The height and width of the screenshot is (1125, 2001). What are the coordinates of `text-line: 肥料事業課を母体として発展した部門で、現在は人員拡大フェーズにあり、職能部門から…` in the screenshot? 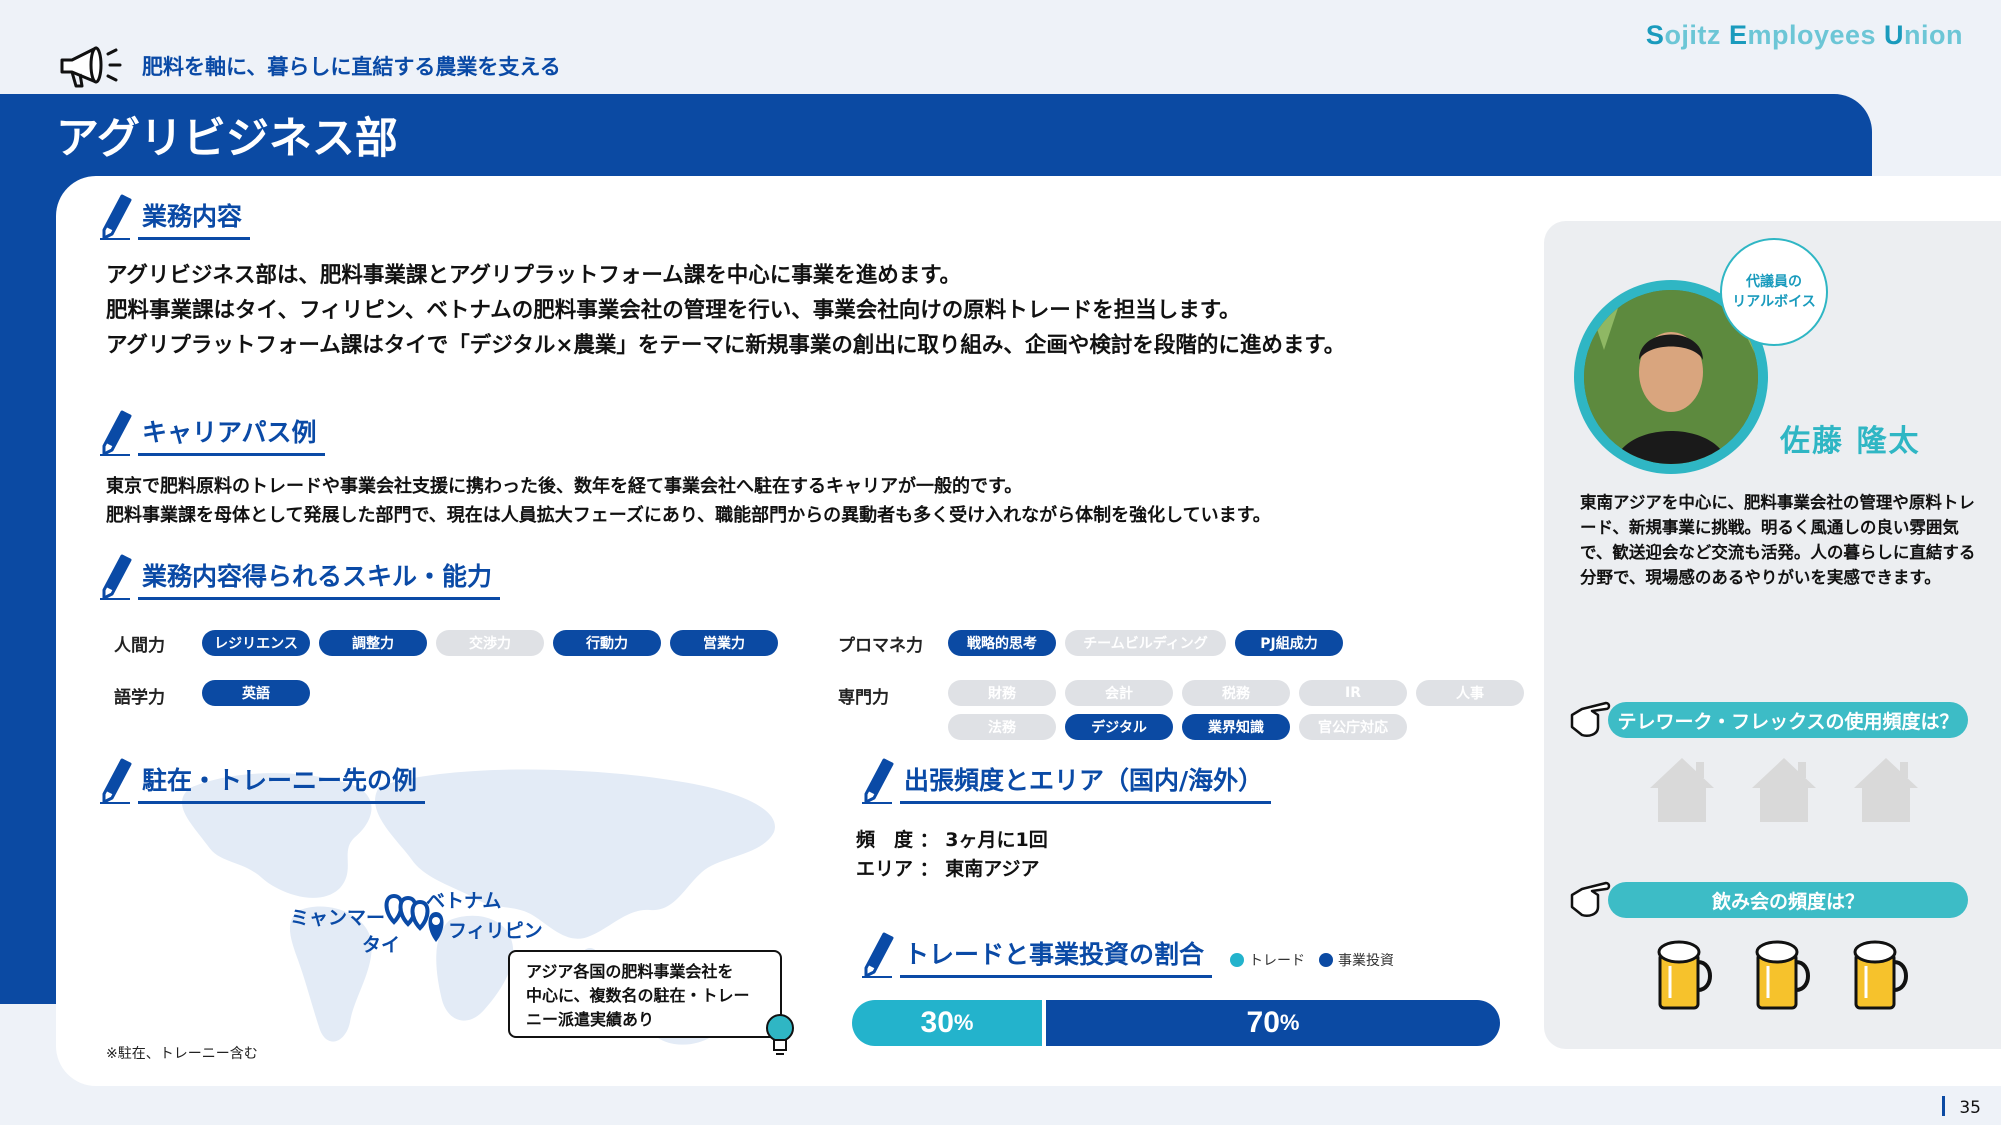 It's located at (688, 515).